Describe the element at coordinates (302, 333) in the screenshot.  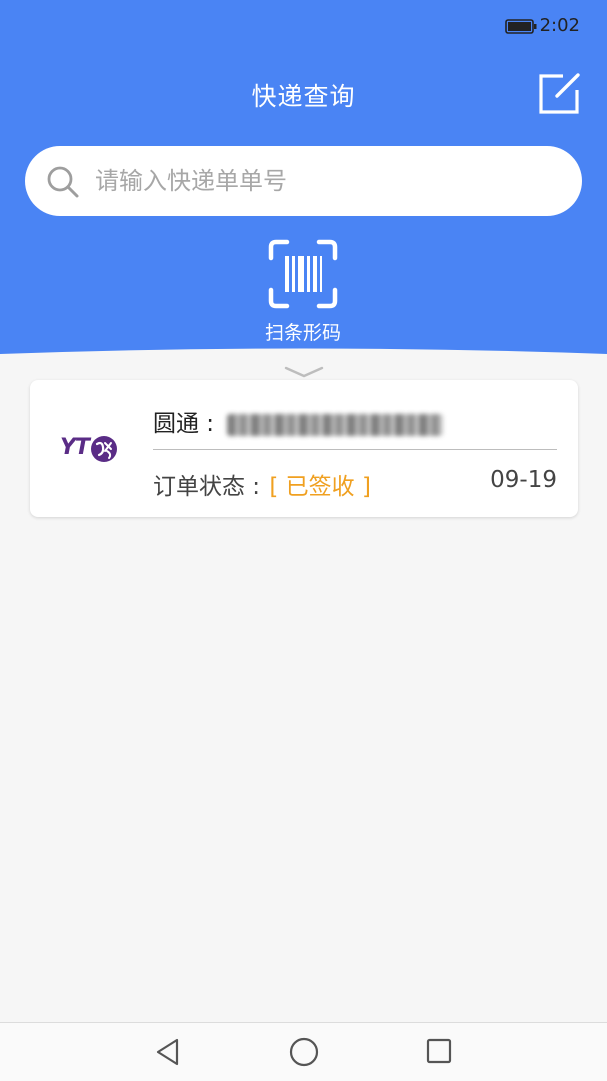
I see `scan-barcode-label: 扫条形码` at that location.